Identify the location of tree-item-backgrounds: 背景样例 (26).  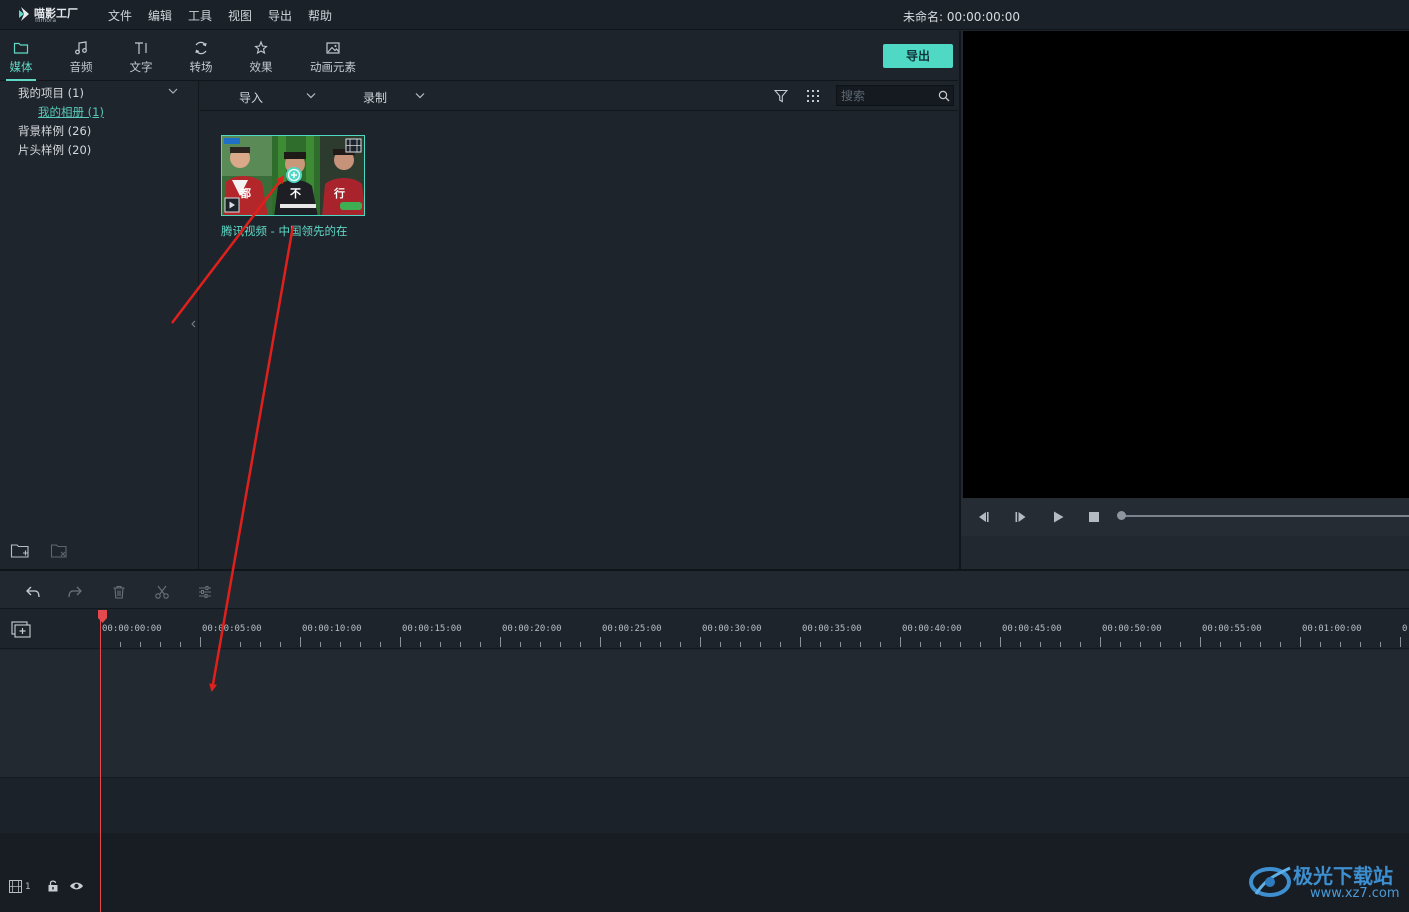
(54, 131).